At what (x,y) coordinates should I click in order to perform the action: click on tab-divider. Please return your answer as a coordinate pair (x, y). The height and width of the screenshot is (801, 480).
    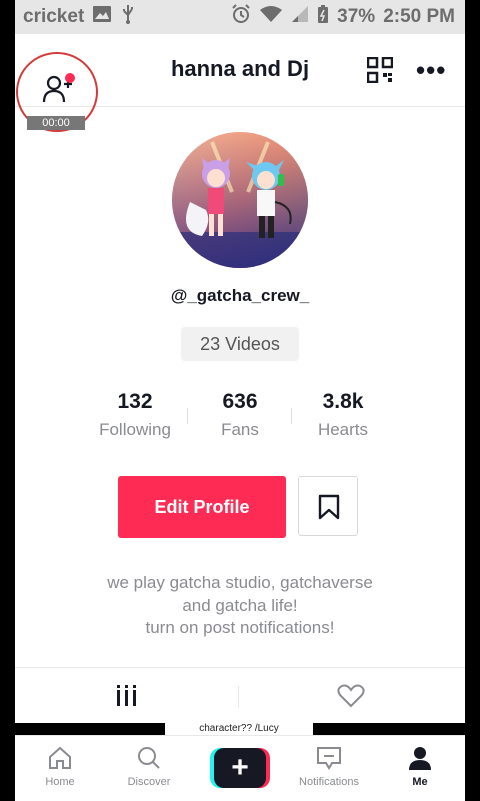
    Looking at the image, I should click on (238, 697).